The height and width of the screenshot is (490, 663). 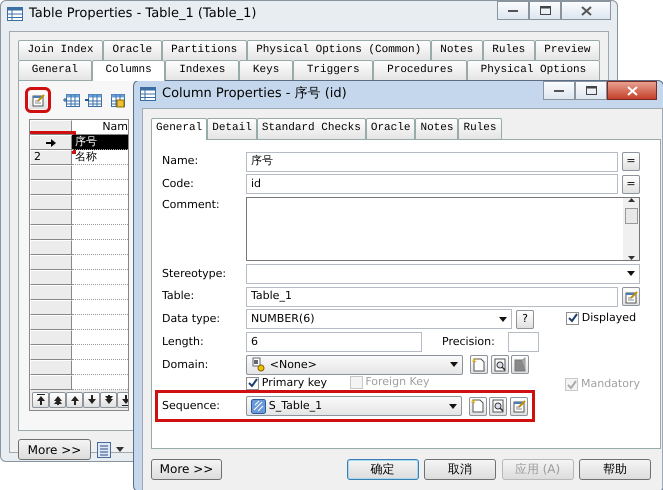 I want to click on window-title: Table Properties - Table_1 (Table_1), so click(x=142, y=14).